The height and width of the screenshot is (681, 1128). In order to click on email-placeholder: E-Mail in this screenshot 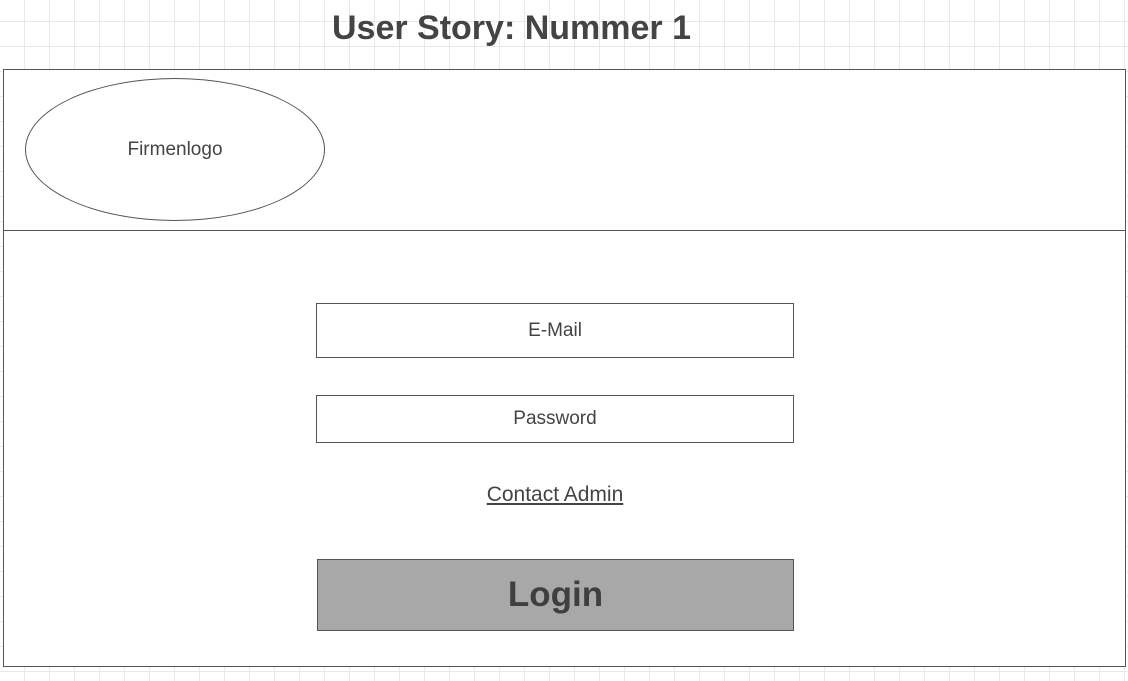, I will do `click(555, 330)`.